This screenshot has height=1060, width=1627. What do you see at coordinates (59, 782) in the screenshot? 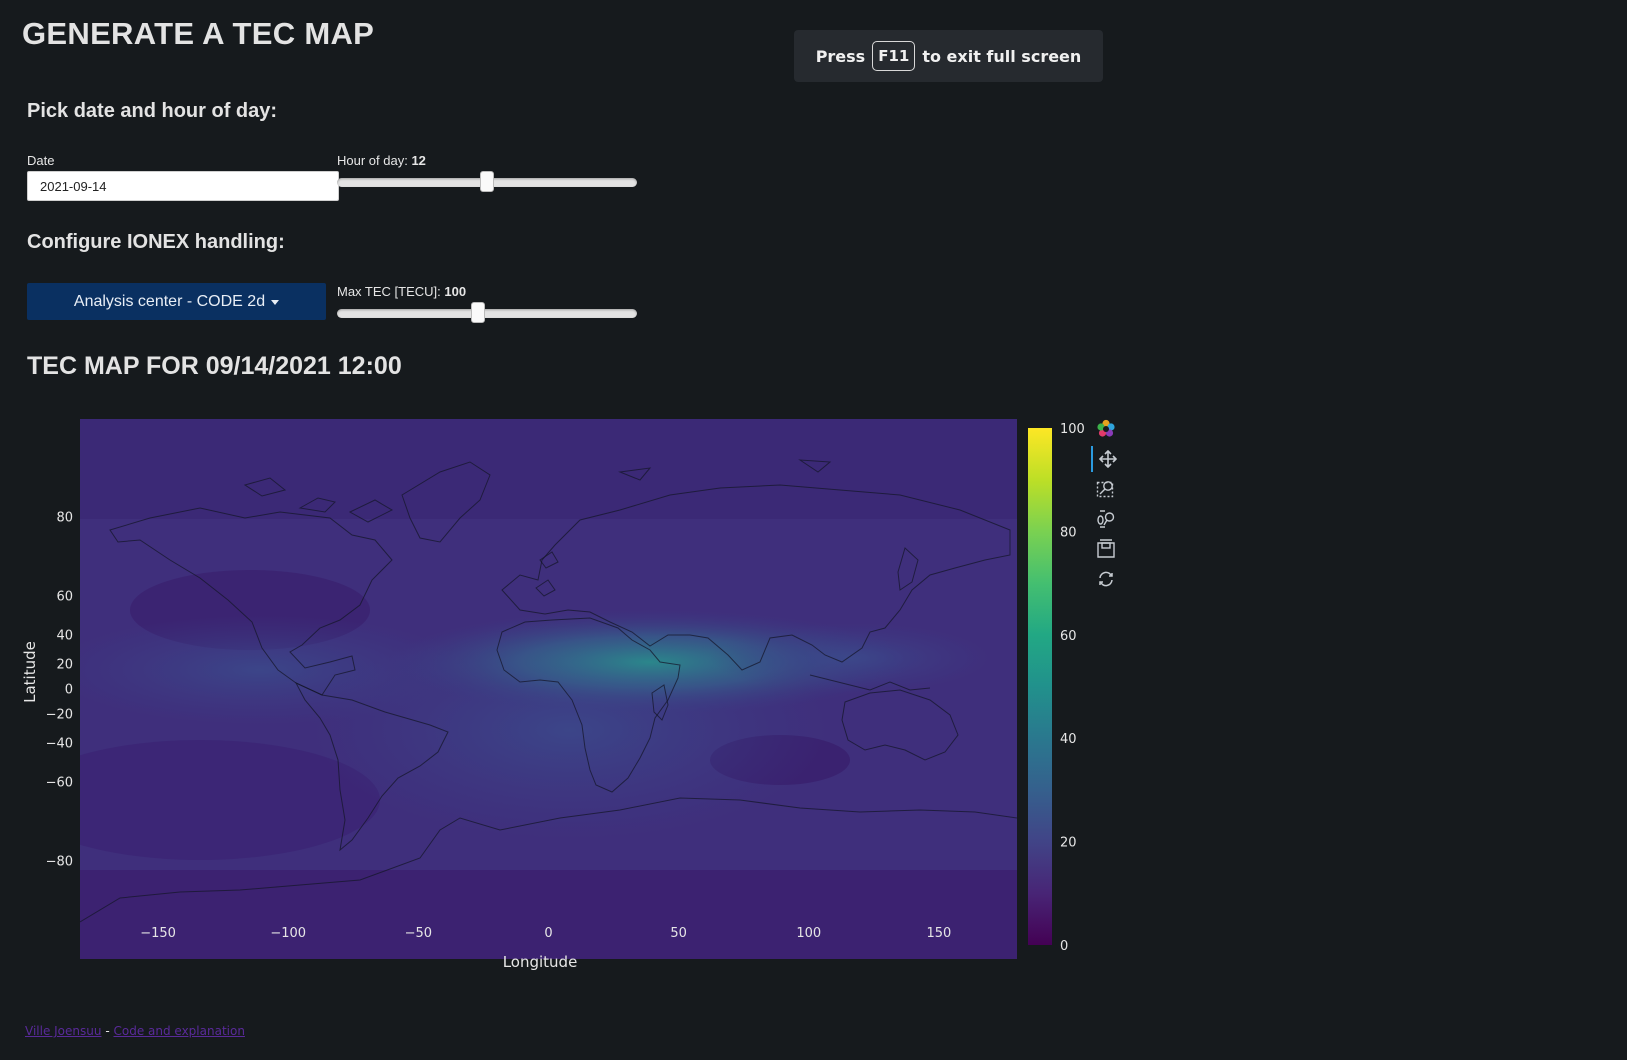
I see `y-tick-label: −60` at bounding box center [59, 782].